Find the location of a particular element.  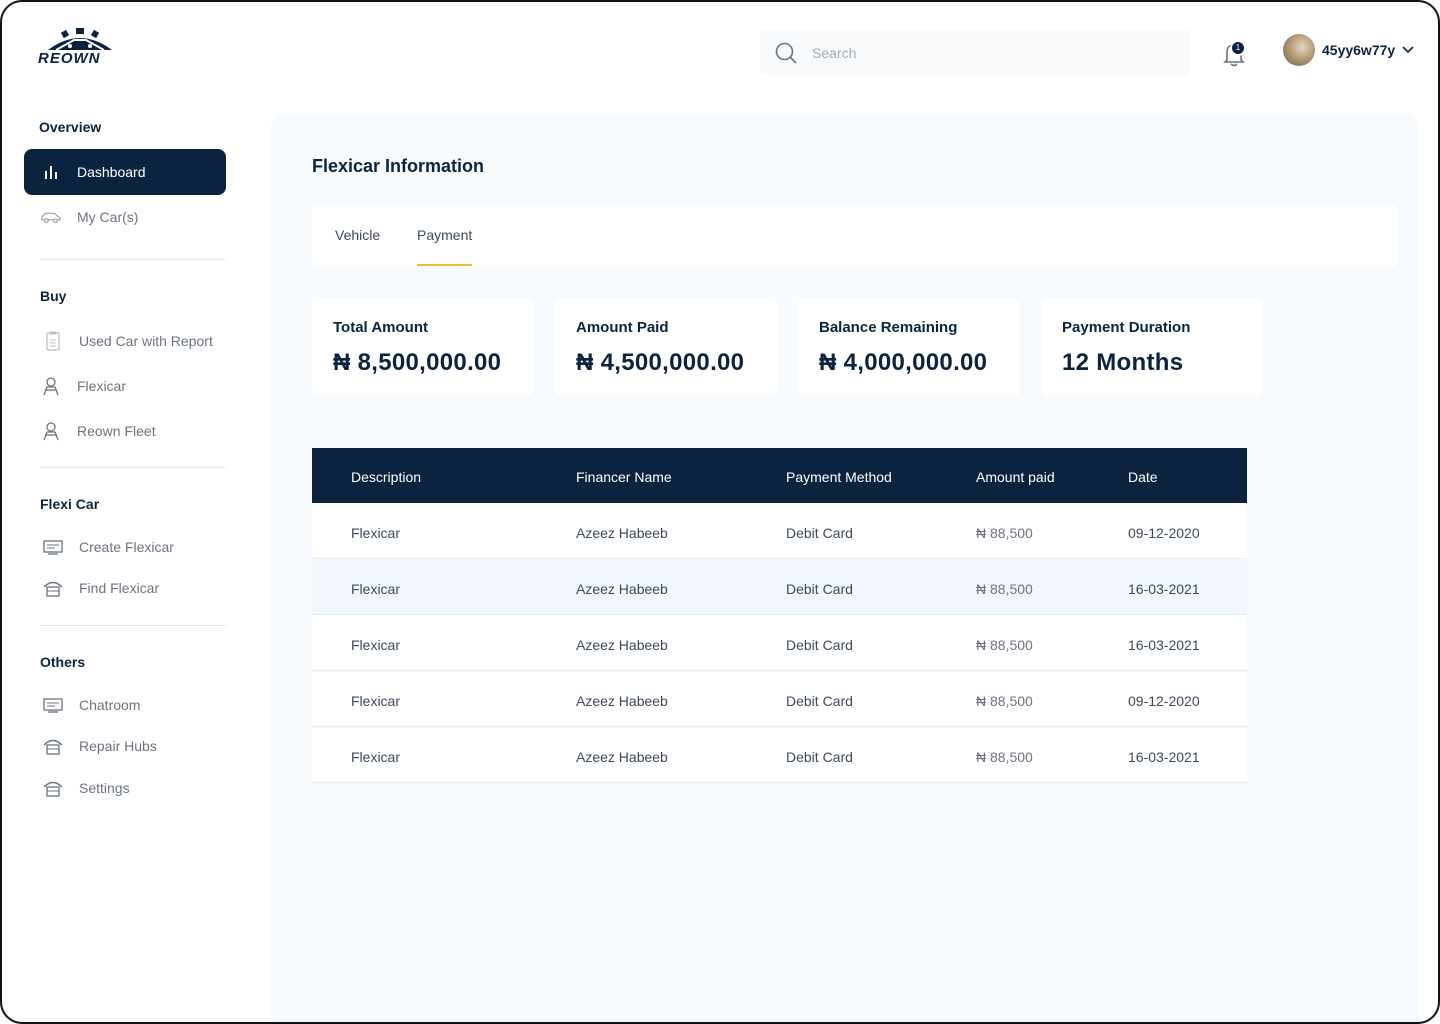

stat-label: Total Amount is located at coordinates (380, 327).